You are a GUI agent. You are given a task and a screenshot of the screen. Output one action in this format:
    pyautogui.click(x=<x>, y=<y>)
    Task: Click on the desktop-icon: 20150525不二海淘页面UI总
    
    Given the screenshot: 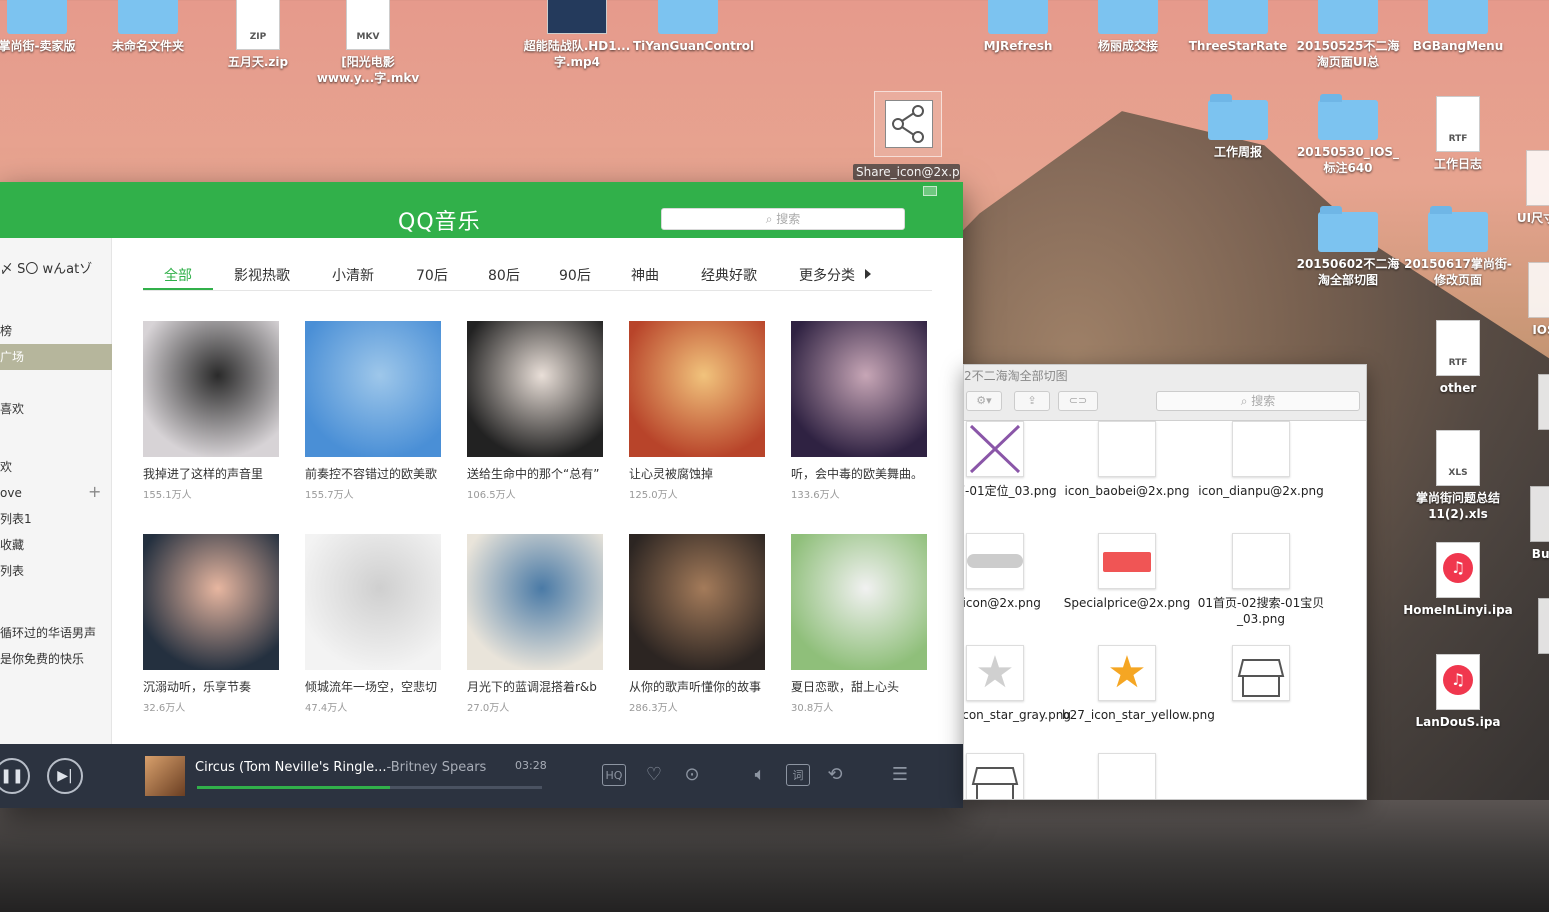 What is the action you would take?
    pyautogui.click(x=1348, y=35)
    